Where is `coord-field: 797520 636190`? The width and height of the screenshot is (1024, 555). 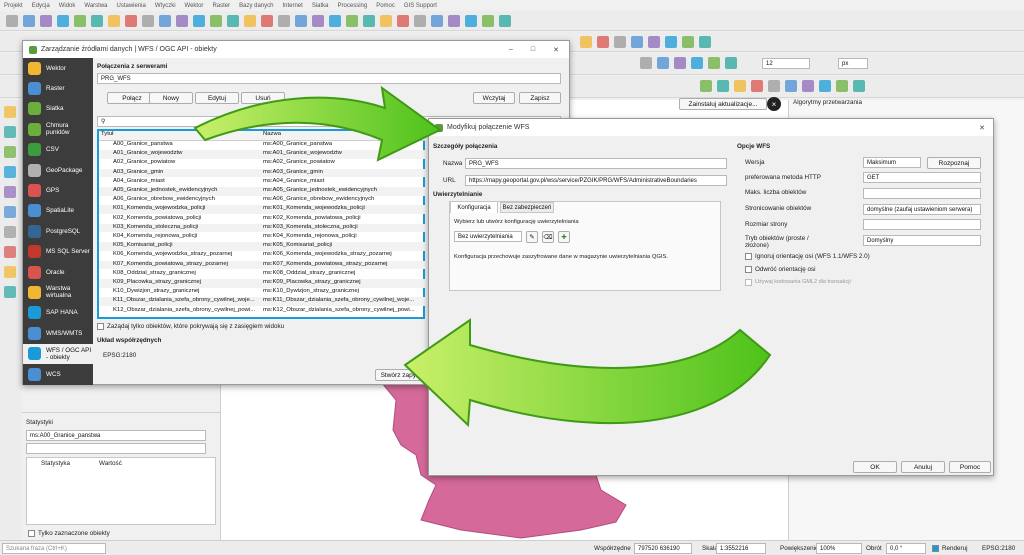 coord-field: 797520 636190 is located at coordinates (663, 548).